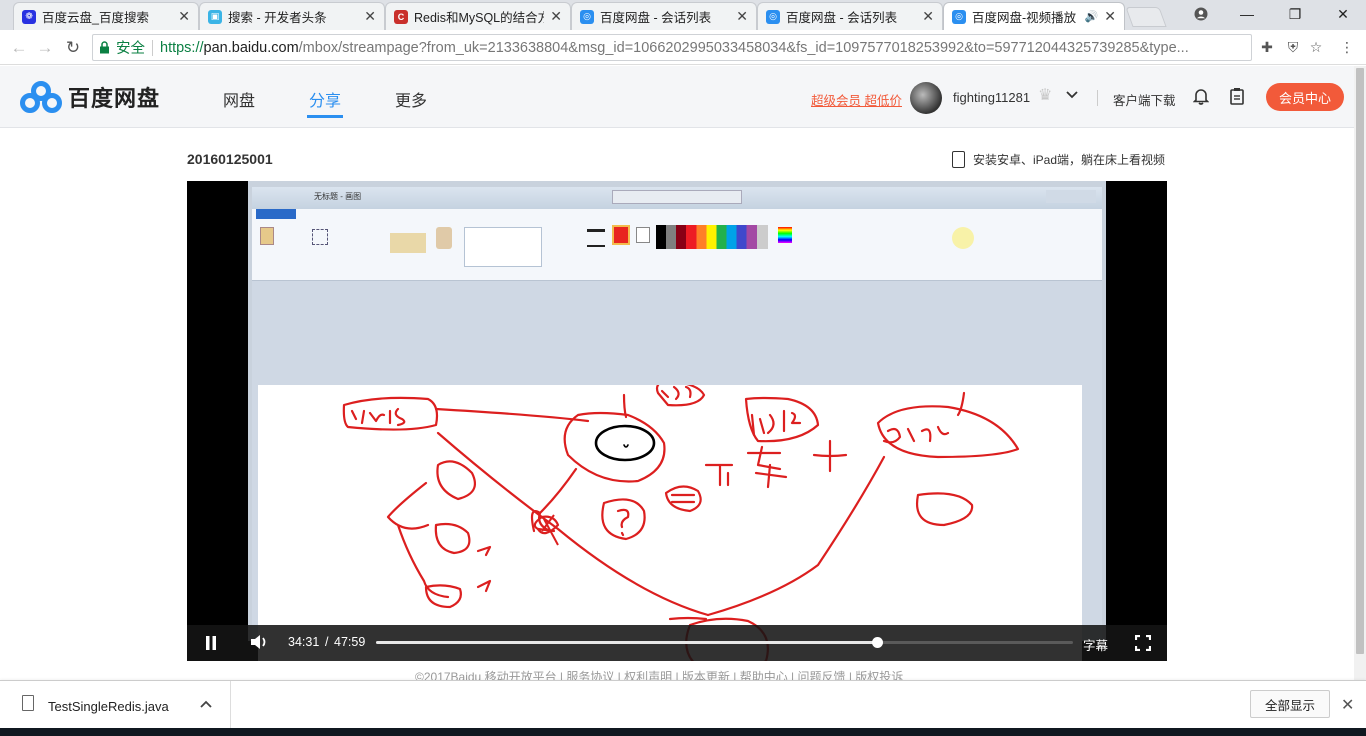  What do you see at coordinates (401, 16) in the screenshot?
I see `csdn-icon: C` at bounding box center [401, 16].